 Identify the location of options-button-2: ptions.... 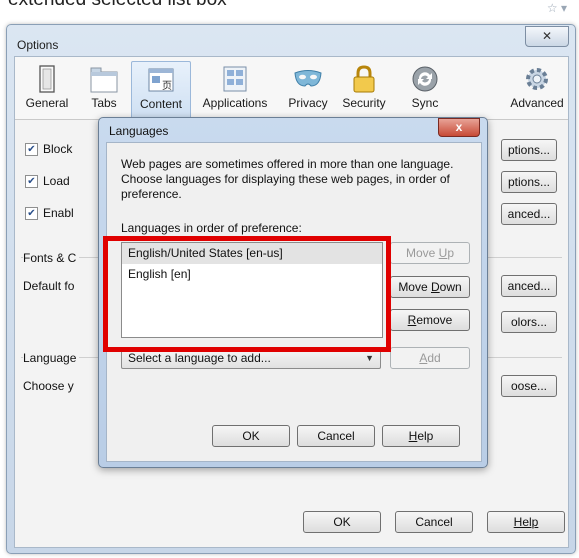
(529, 182).